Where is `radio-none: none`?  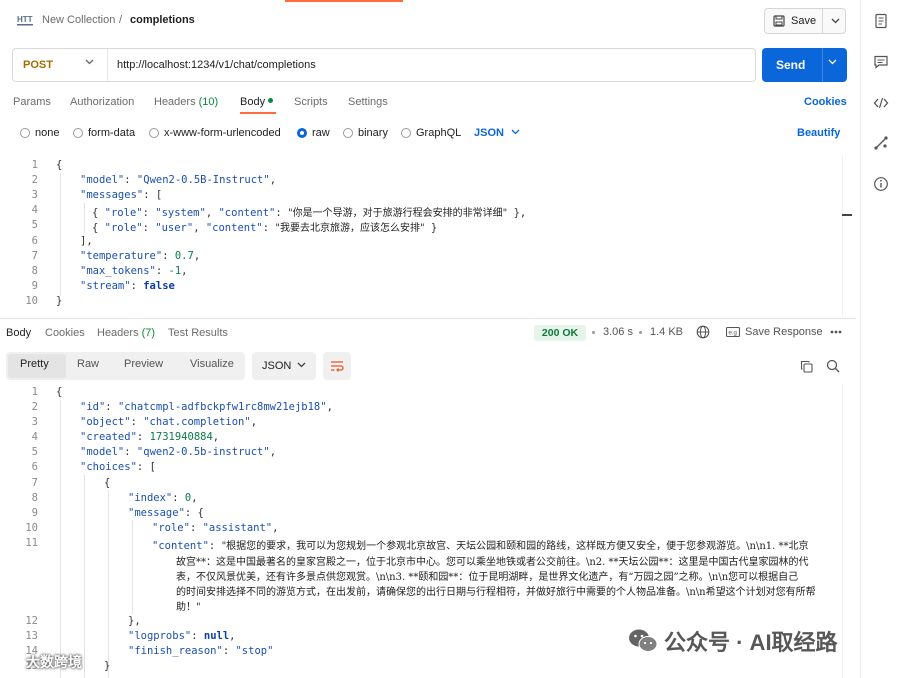
radio-none: none is located at coordinates (39, 133).